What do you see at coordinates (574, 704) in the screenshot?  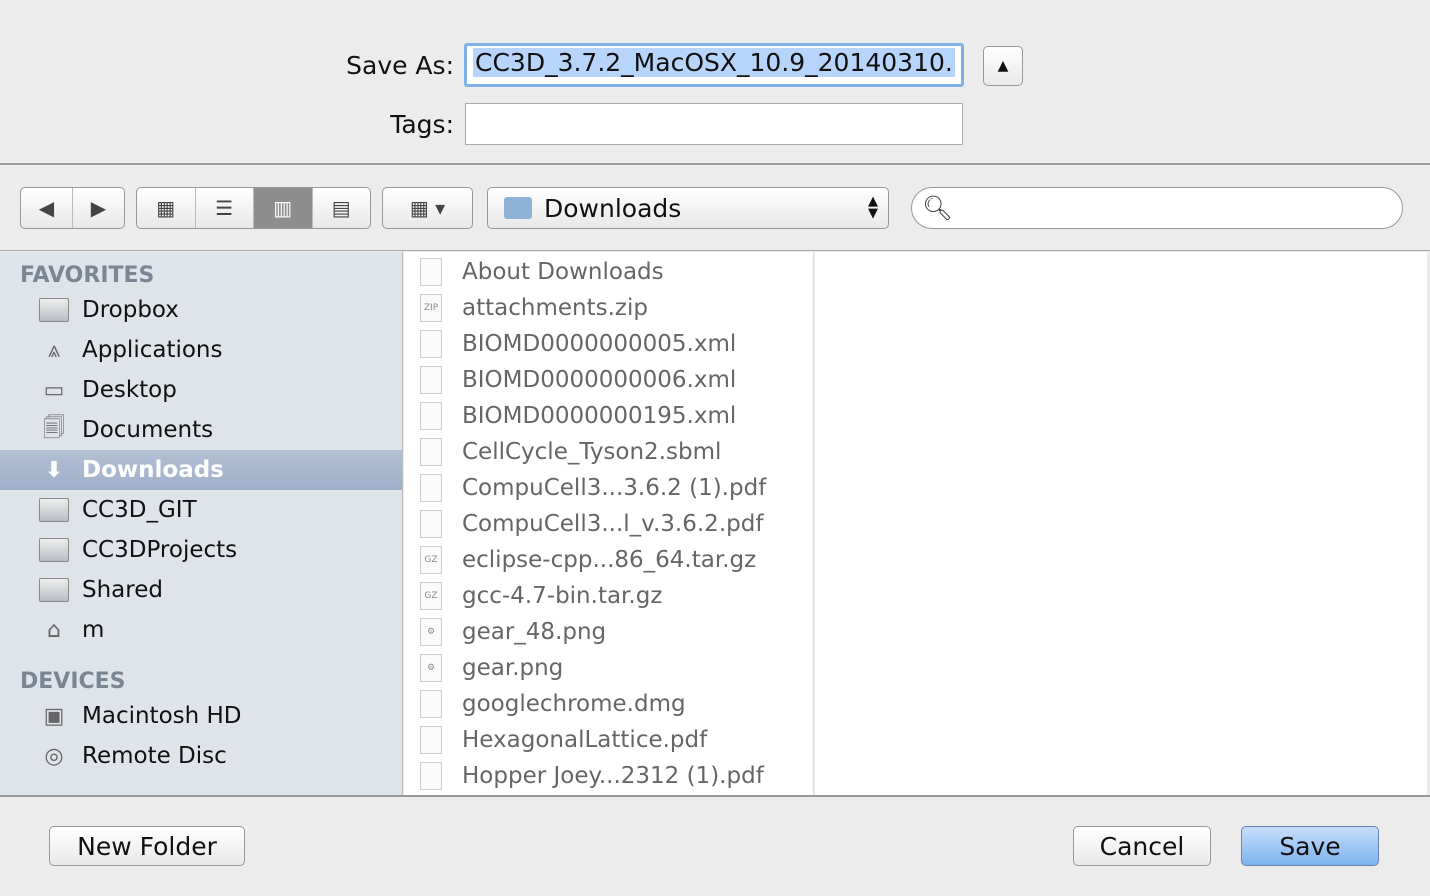 I see `file-name: googlechrome.dmg` at bounding box center [574, 704].